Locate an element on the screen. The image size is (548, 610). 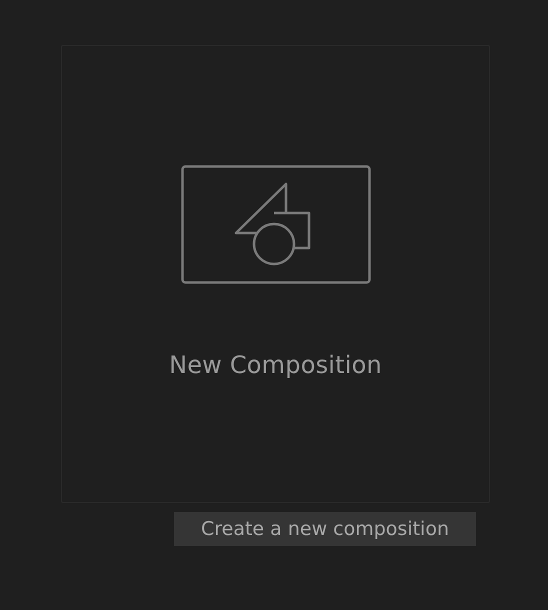
shapes-icon is located at coordinates (275, 224).